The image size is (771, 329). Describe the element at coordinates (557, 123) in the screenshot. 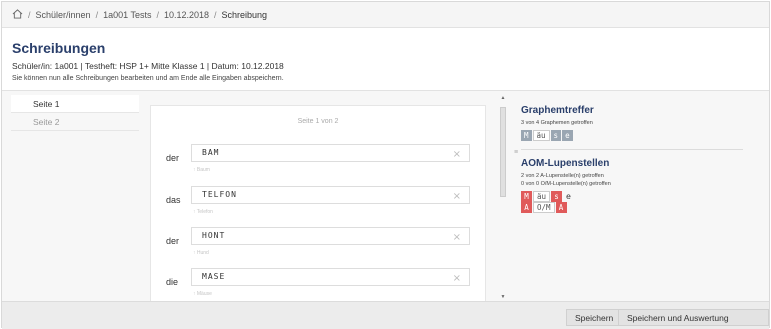

I see `graphem-description: 3 von 4 Graphemen getroffen` at that location.